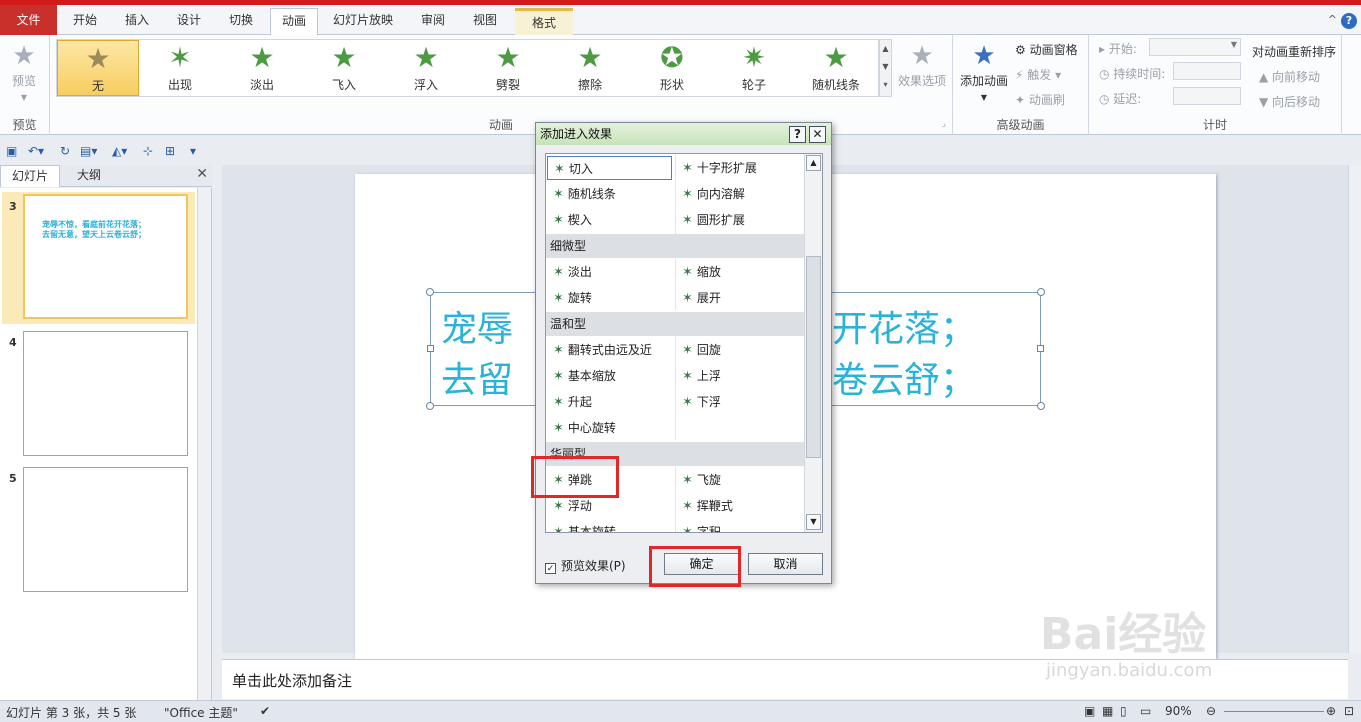  Describe the element at coordinates (1274, 711) in the screenshot. I see `zoom-slider` at that location.